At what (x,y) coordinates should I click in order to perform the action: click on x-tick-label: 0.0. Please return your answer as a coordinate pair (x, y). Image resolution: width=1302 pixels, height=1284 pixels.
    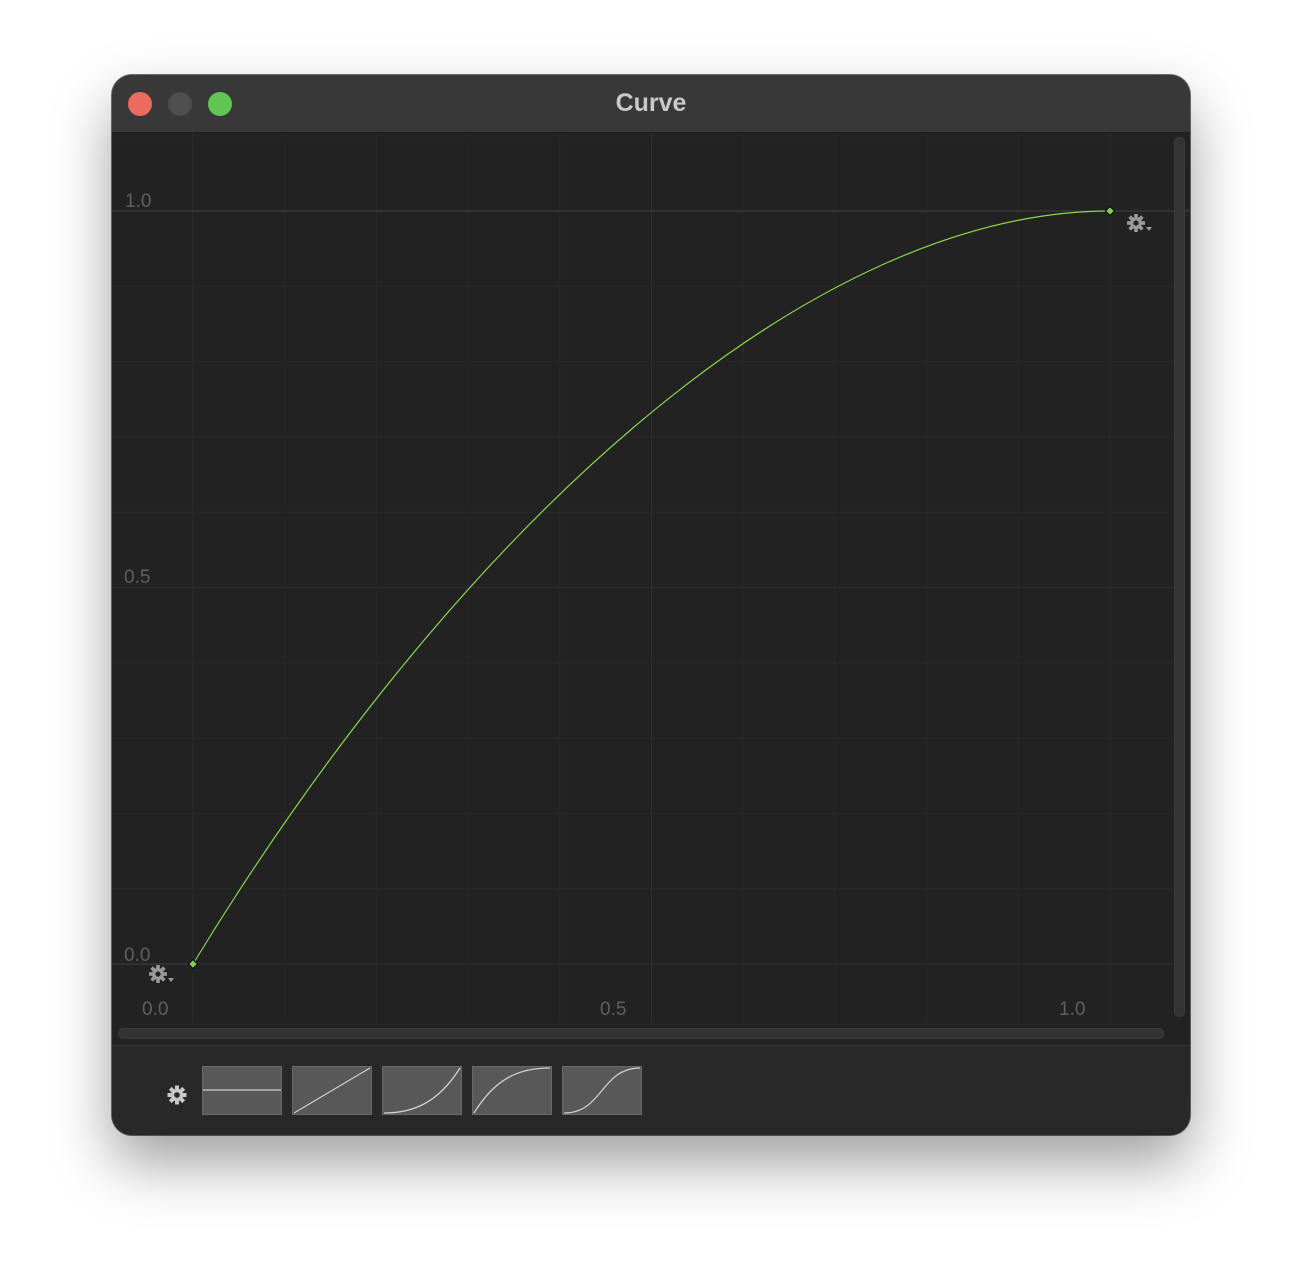
    Looking at the image, I should click on (155, 1009).